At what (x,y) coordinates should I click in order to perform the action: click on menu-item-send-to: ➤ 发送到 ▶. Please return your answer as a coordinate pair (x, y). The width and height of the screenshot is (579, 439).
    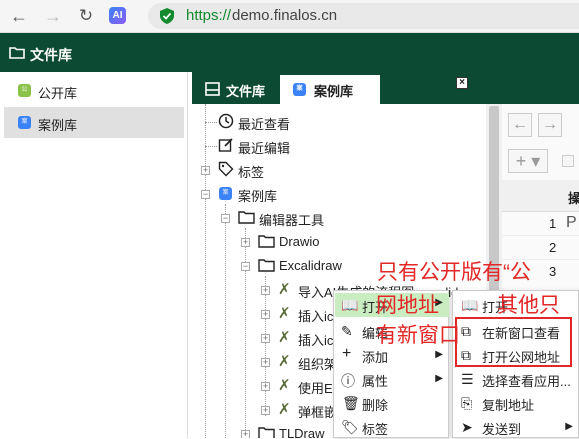
    Looking at the image, I should click on (516, 427).